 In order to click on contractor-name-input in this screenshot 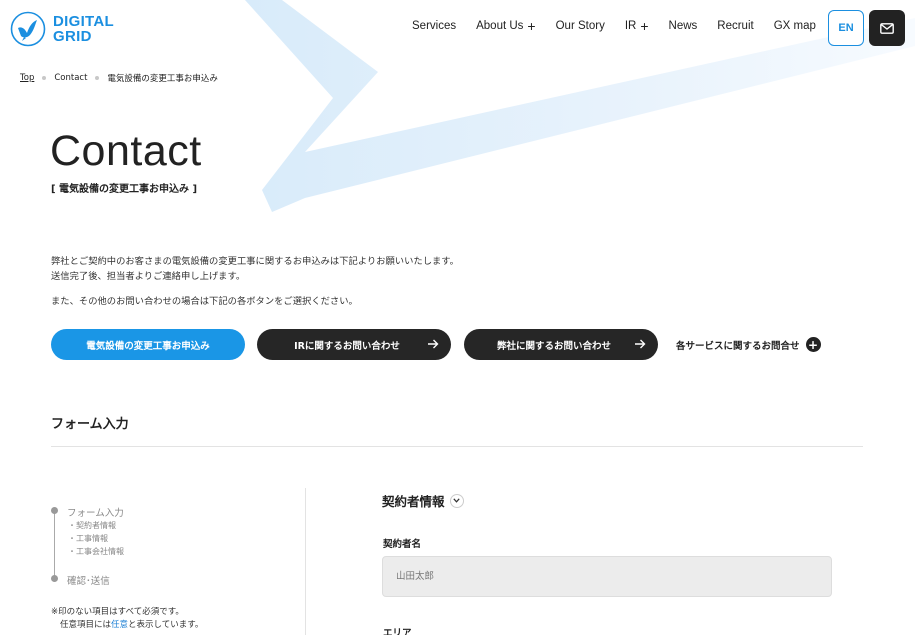, I will do `click(607, 576)`.